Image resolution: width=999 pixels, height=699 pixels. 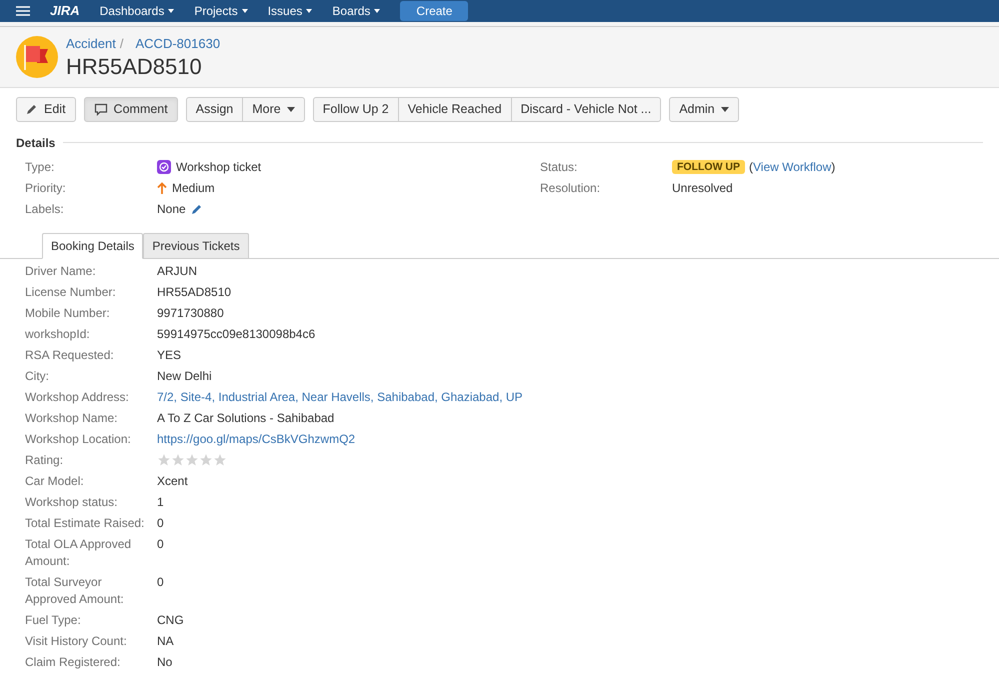 What do you see at coordinates (177, 271) in the screenshot?
I see `field-value: ARJUN` at bounding box center [177, 271].